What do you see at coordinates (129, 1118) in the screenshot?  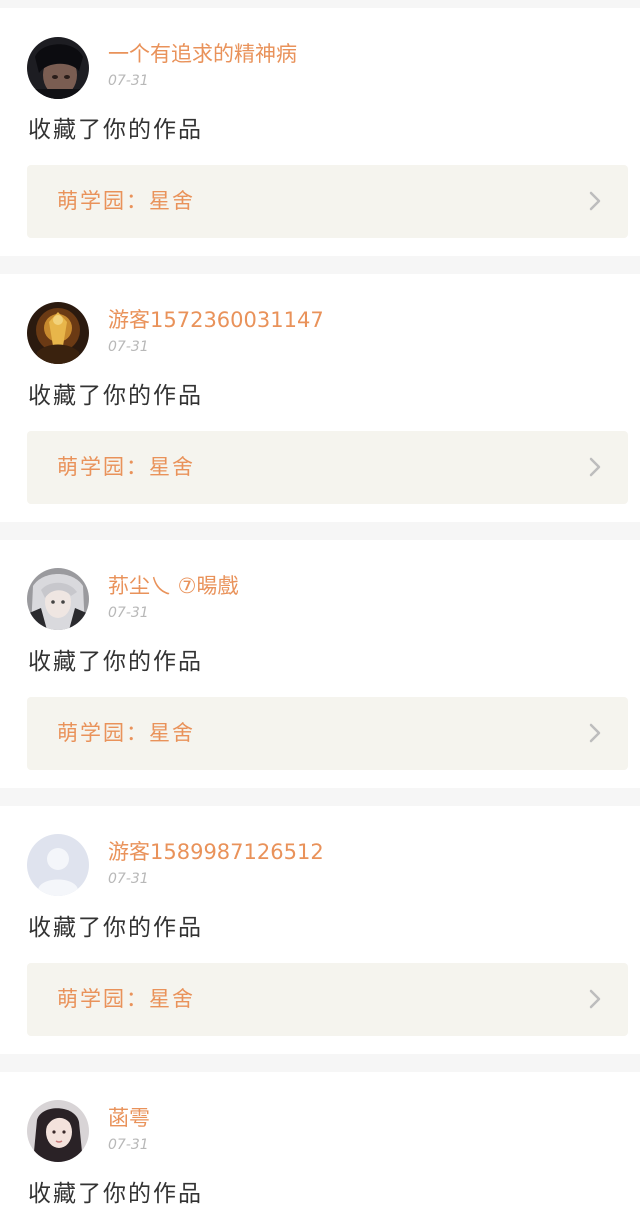 I see `username: 菡雩` at bounding box center [129, 1118].